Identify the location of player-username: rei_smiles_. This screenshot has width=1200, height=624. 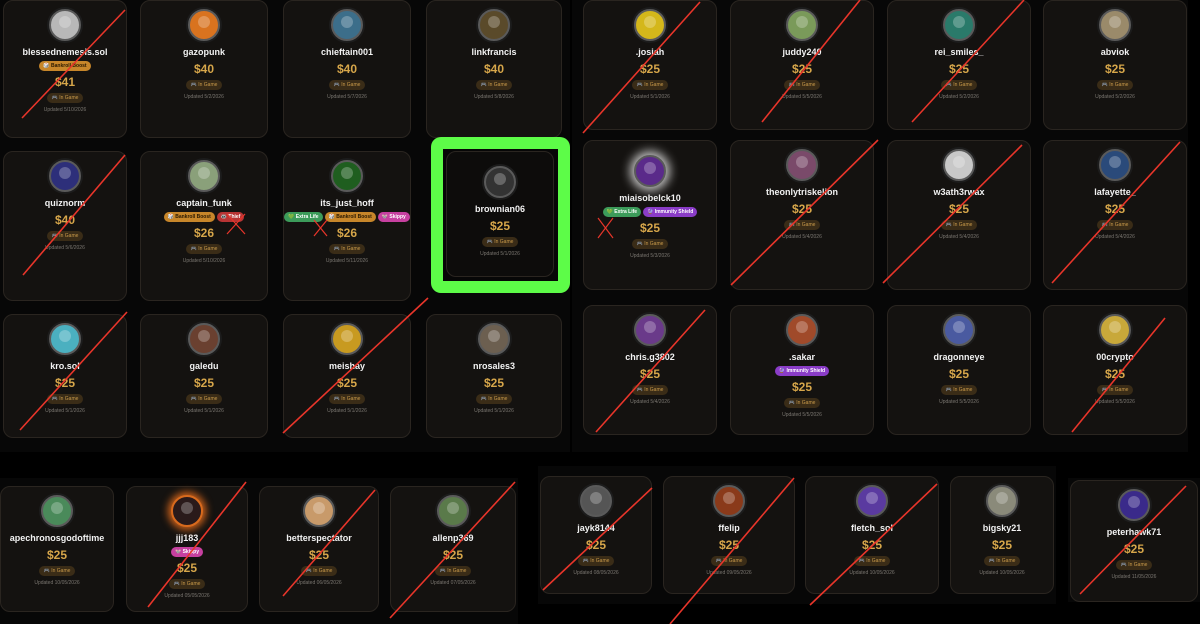
(959, 52).